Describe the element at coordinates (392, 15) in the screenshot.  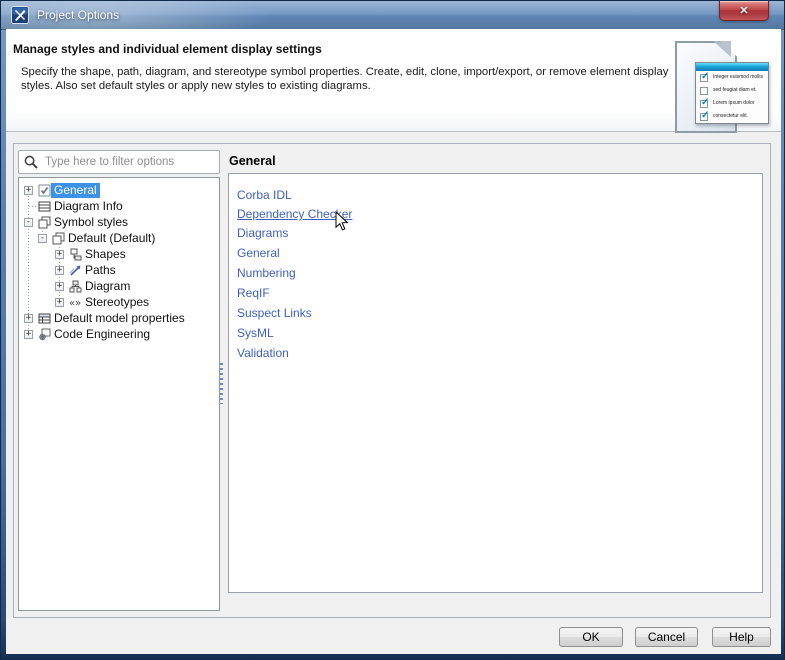
I see `titlebar: Project Options ✕` at that location.